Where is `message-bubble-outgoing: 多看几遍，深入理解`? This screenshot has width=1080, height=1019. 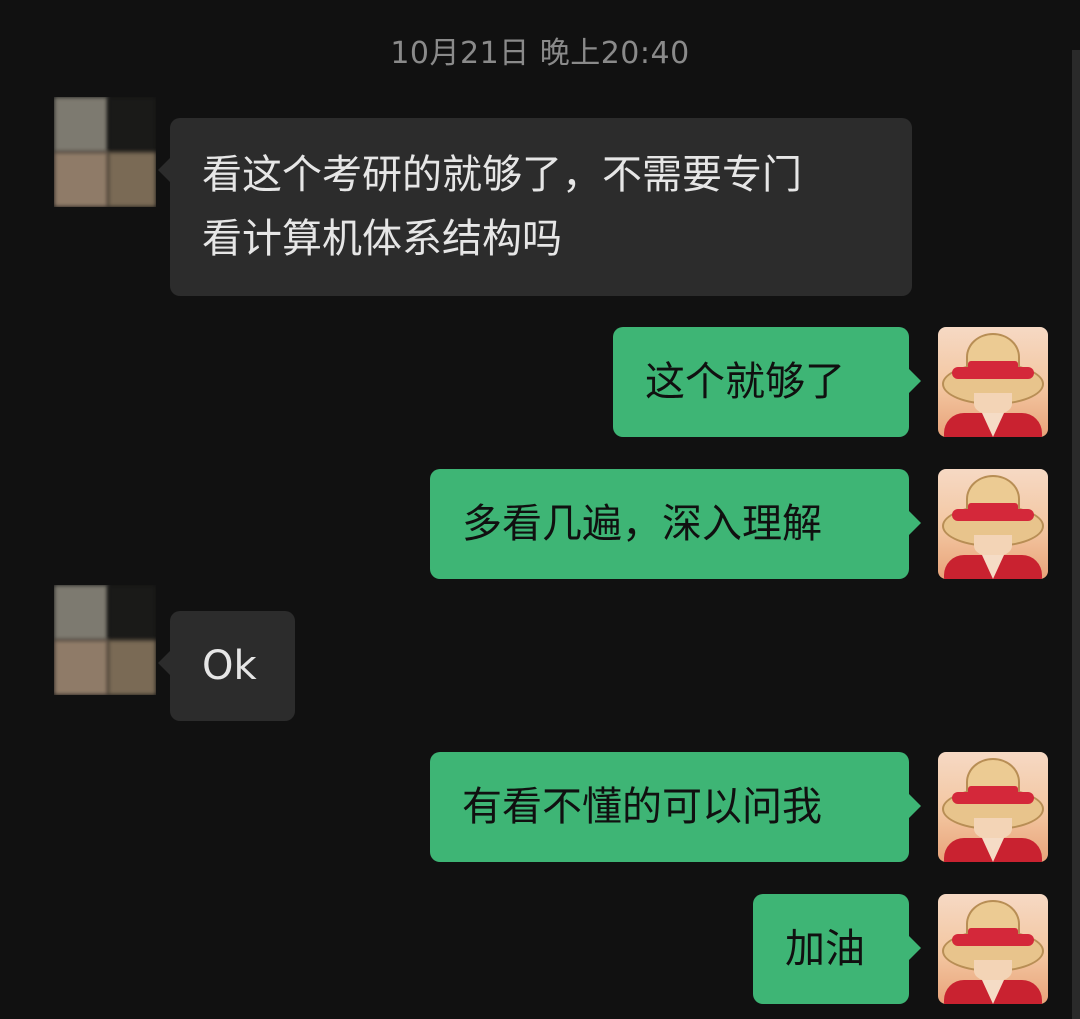
message-bubble-outgoing: 多看几遍，深入理解 is located at coordinates (675, 524).